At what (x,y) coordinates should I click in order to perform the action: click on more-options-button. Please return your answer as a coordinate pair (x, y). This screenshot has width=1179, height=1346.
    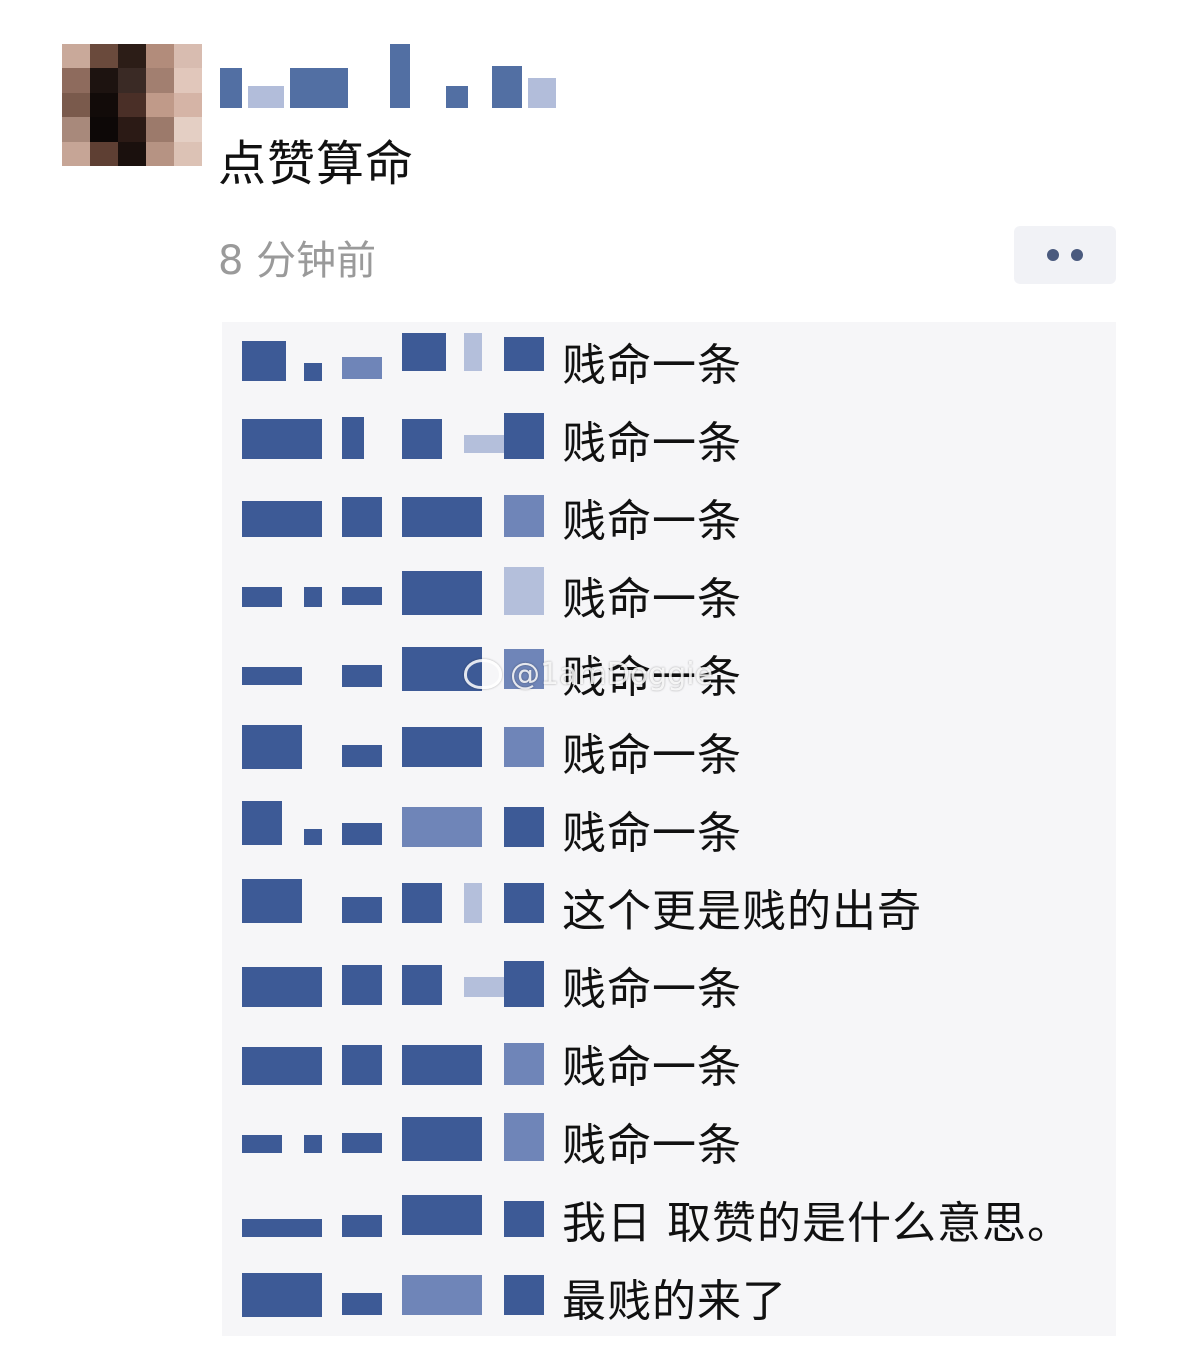
    Looking at the image, I should click on (1065, 255).